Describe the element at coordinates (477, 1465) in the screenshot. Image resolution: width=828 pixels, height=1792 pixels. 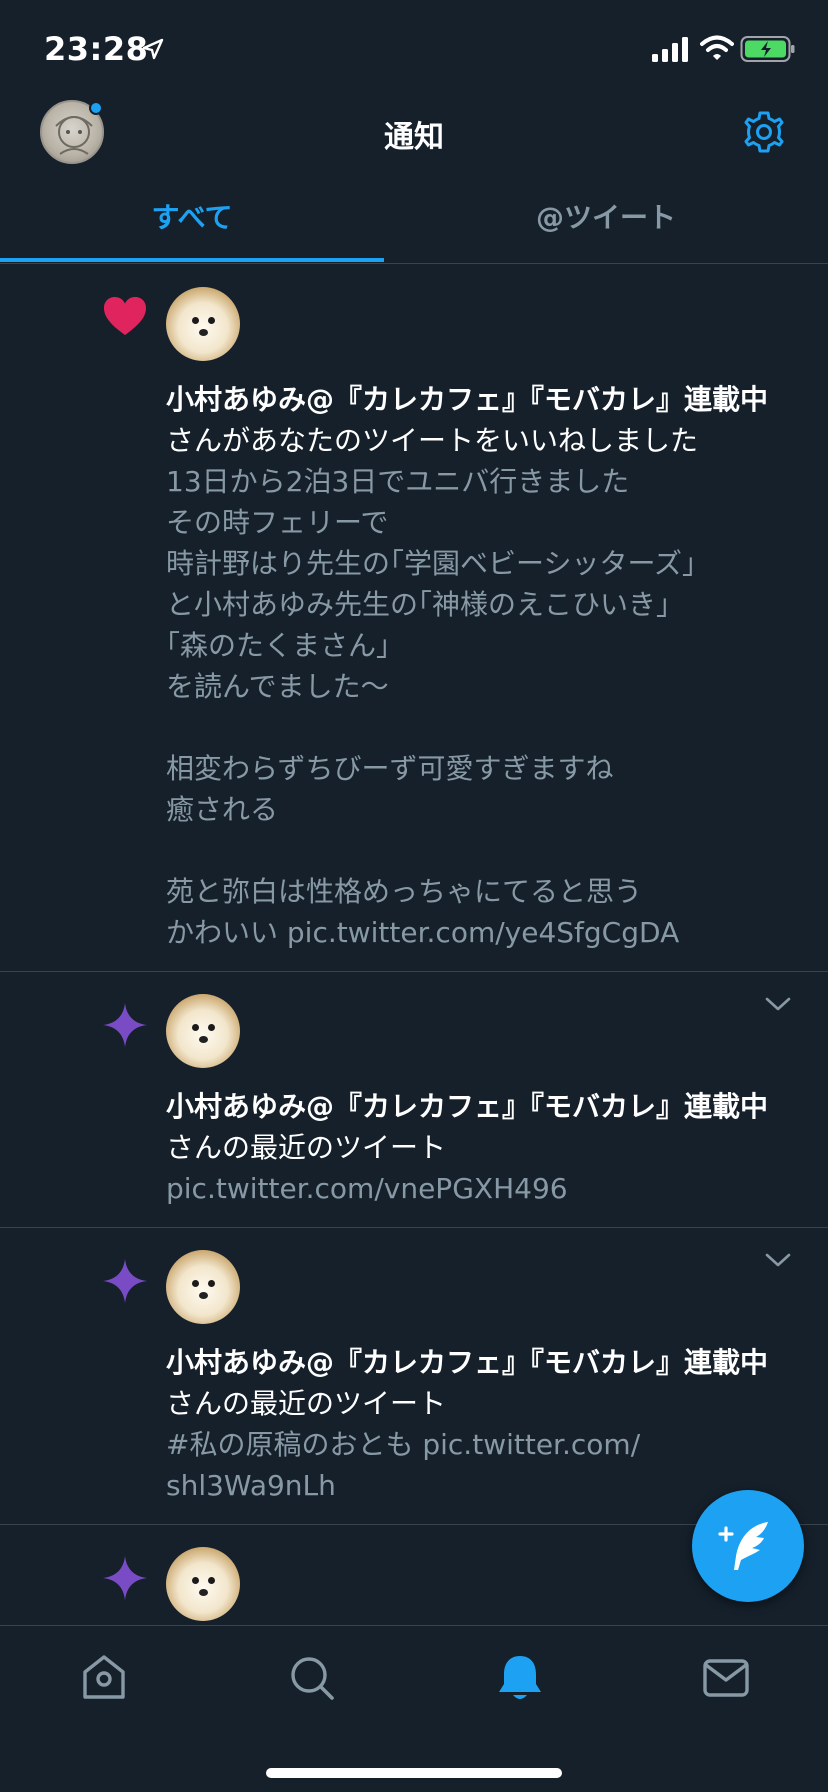
I see `tweet-text: #私の原稿のおとも pic.twitter.com/ shl3Wa9nLh` at that location.